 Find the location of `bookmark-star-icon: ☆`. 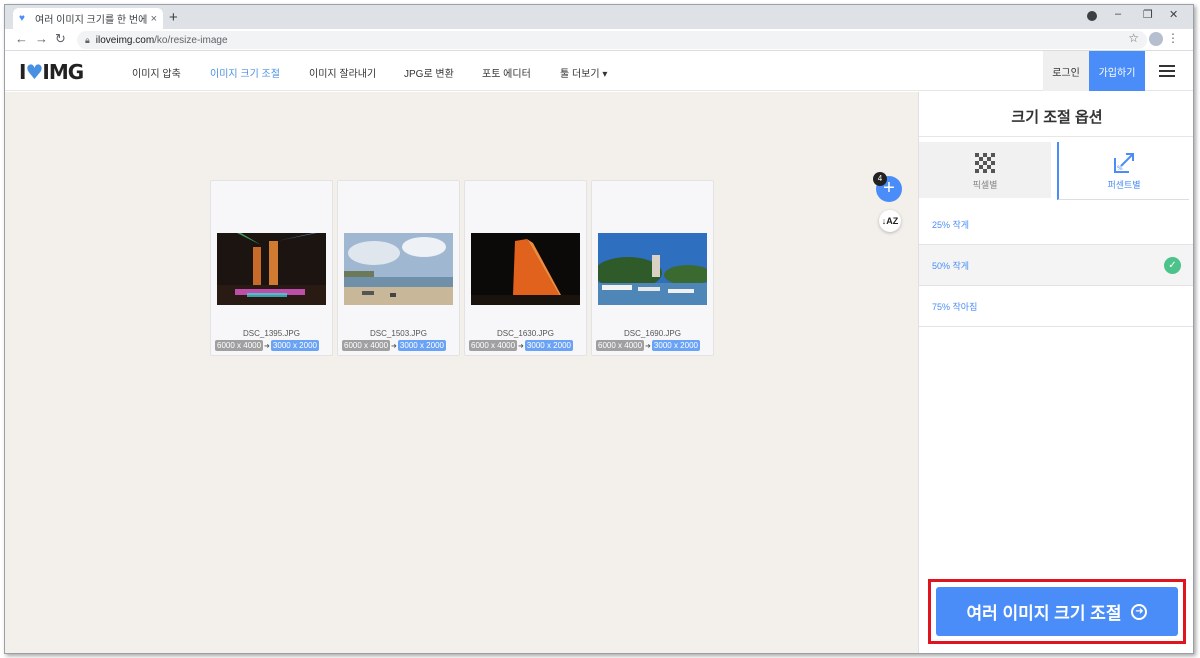

bookmark-star-icon: ☆ is located at coordinates (1133, 38).